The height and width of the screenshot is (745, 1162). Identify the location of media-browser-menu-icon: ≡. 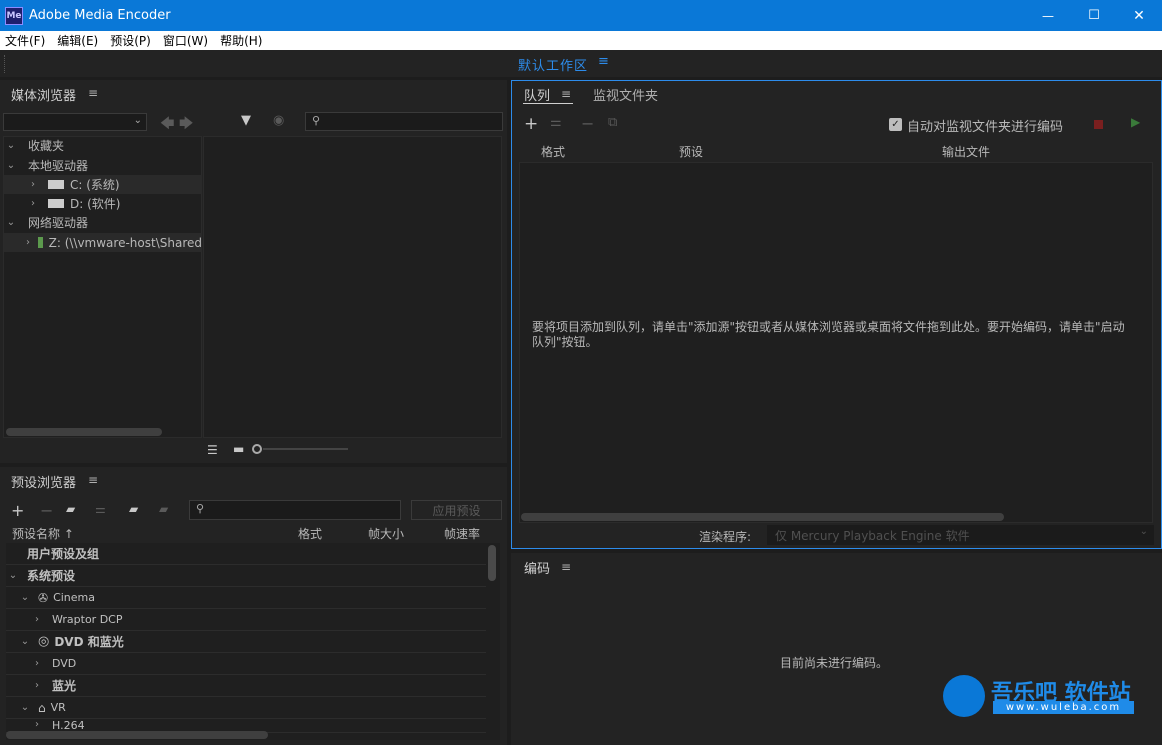
(93, 93).